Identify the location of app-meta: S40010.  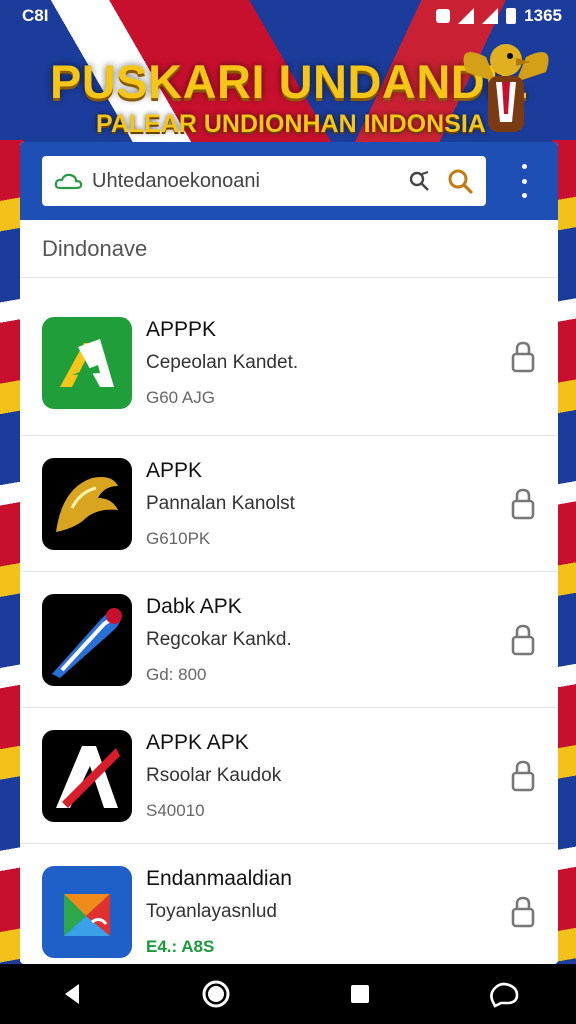
(175, 810).